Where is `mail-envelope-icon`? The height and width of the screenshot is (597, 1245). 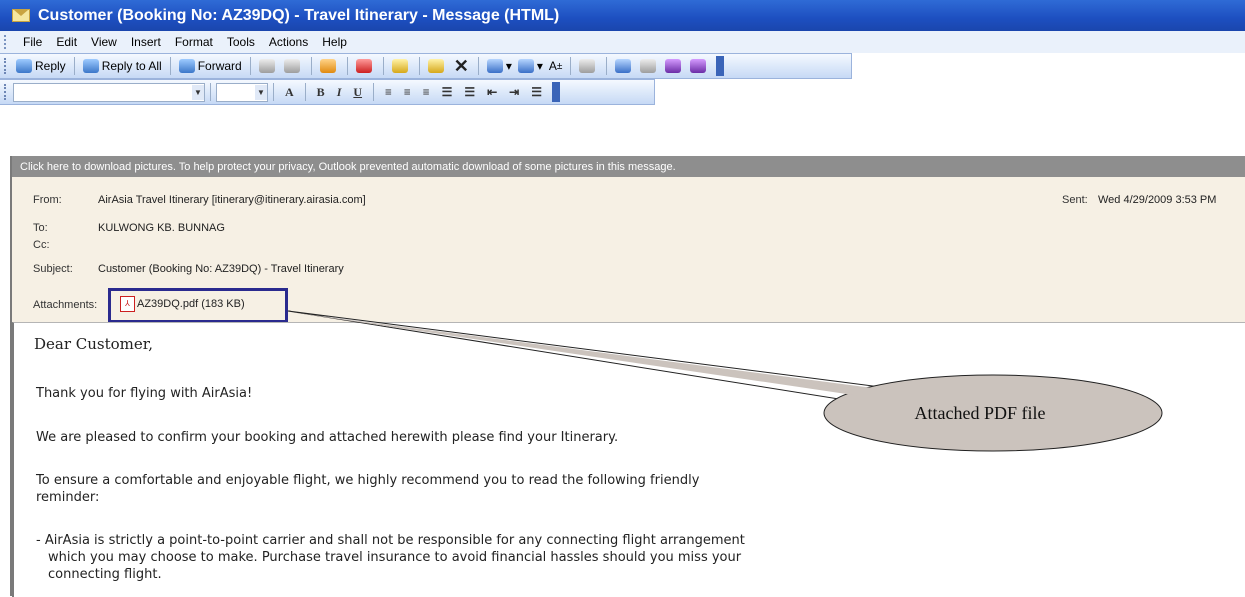 mail-envelope-icon is located at coordinates (21, 15).